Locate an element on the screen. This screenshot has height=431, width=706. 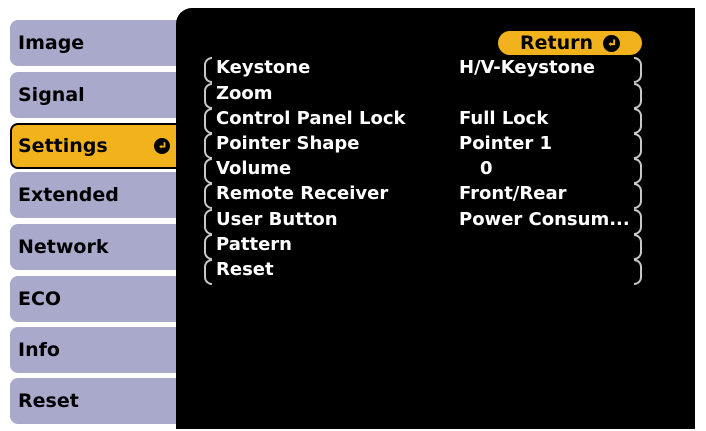
item-value: Front/Rear is located at coordinates (513, 193).